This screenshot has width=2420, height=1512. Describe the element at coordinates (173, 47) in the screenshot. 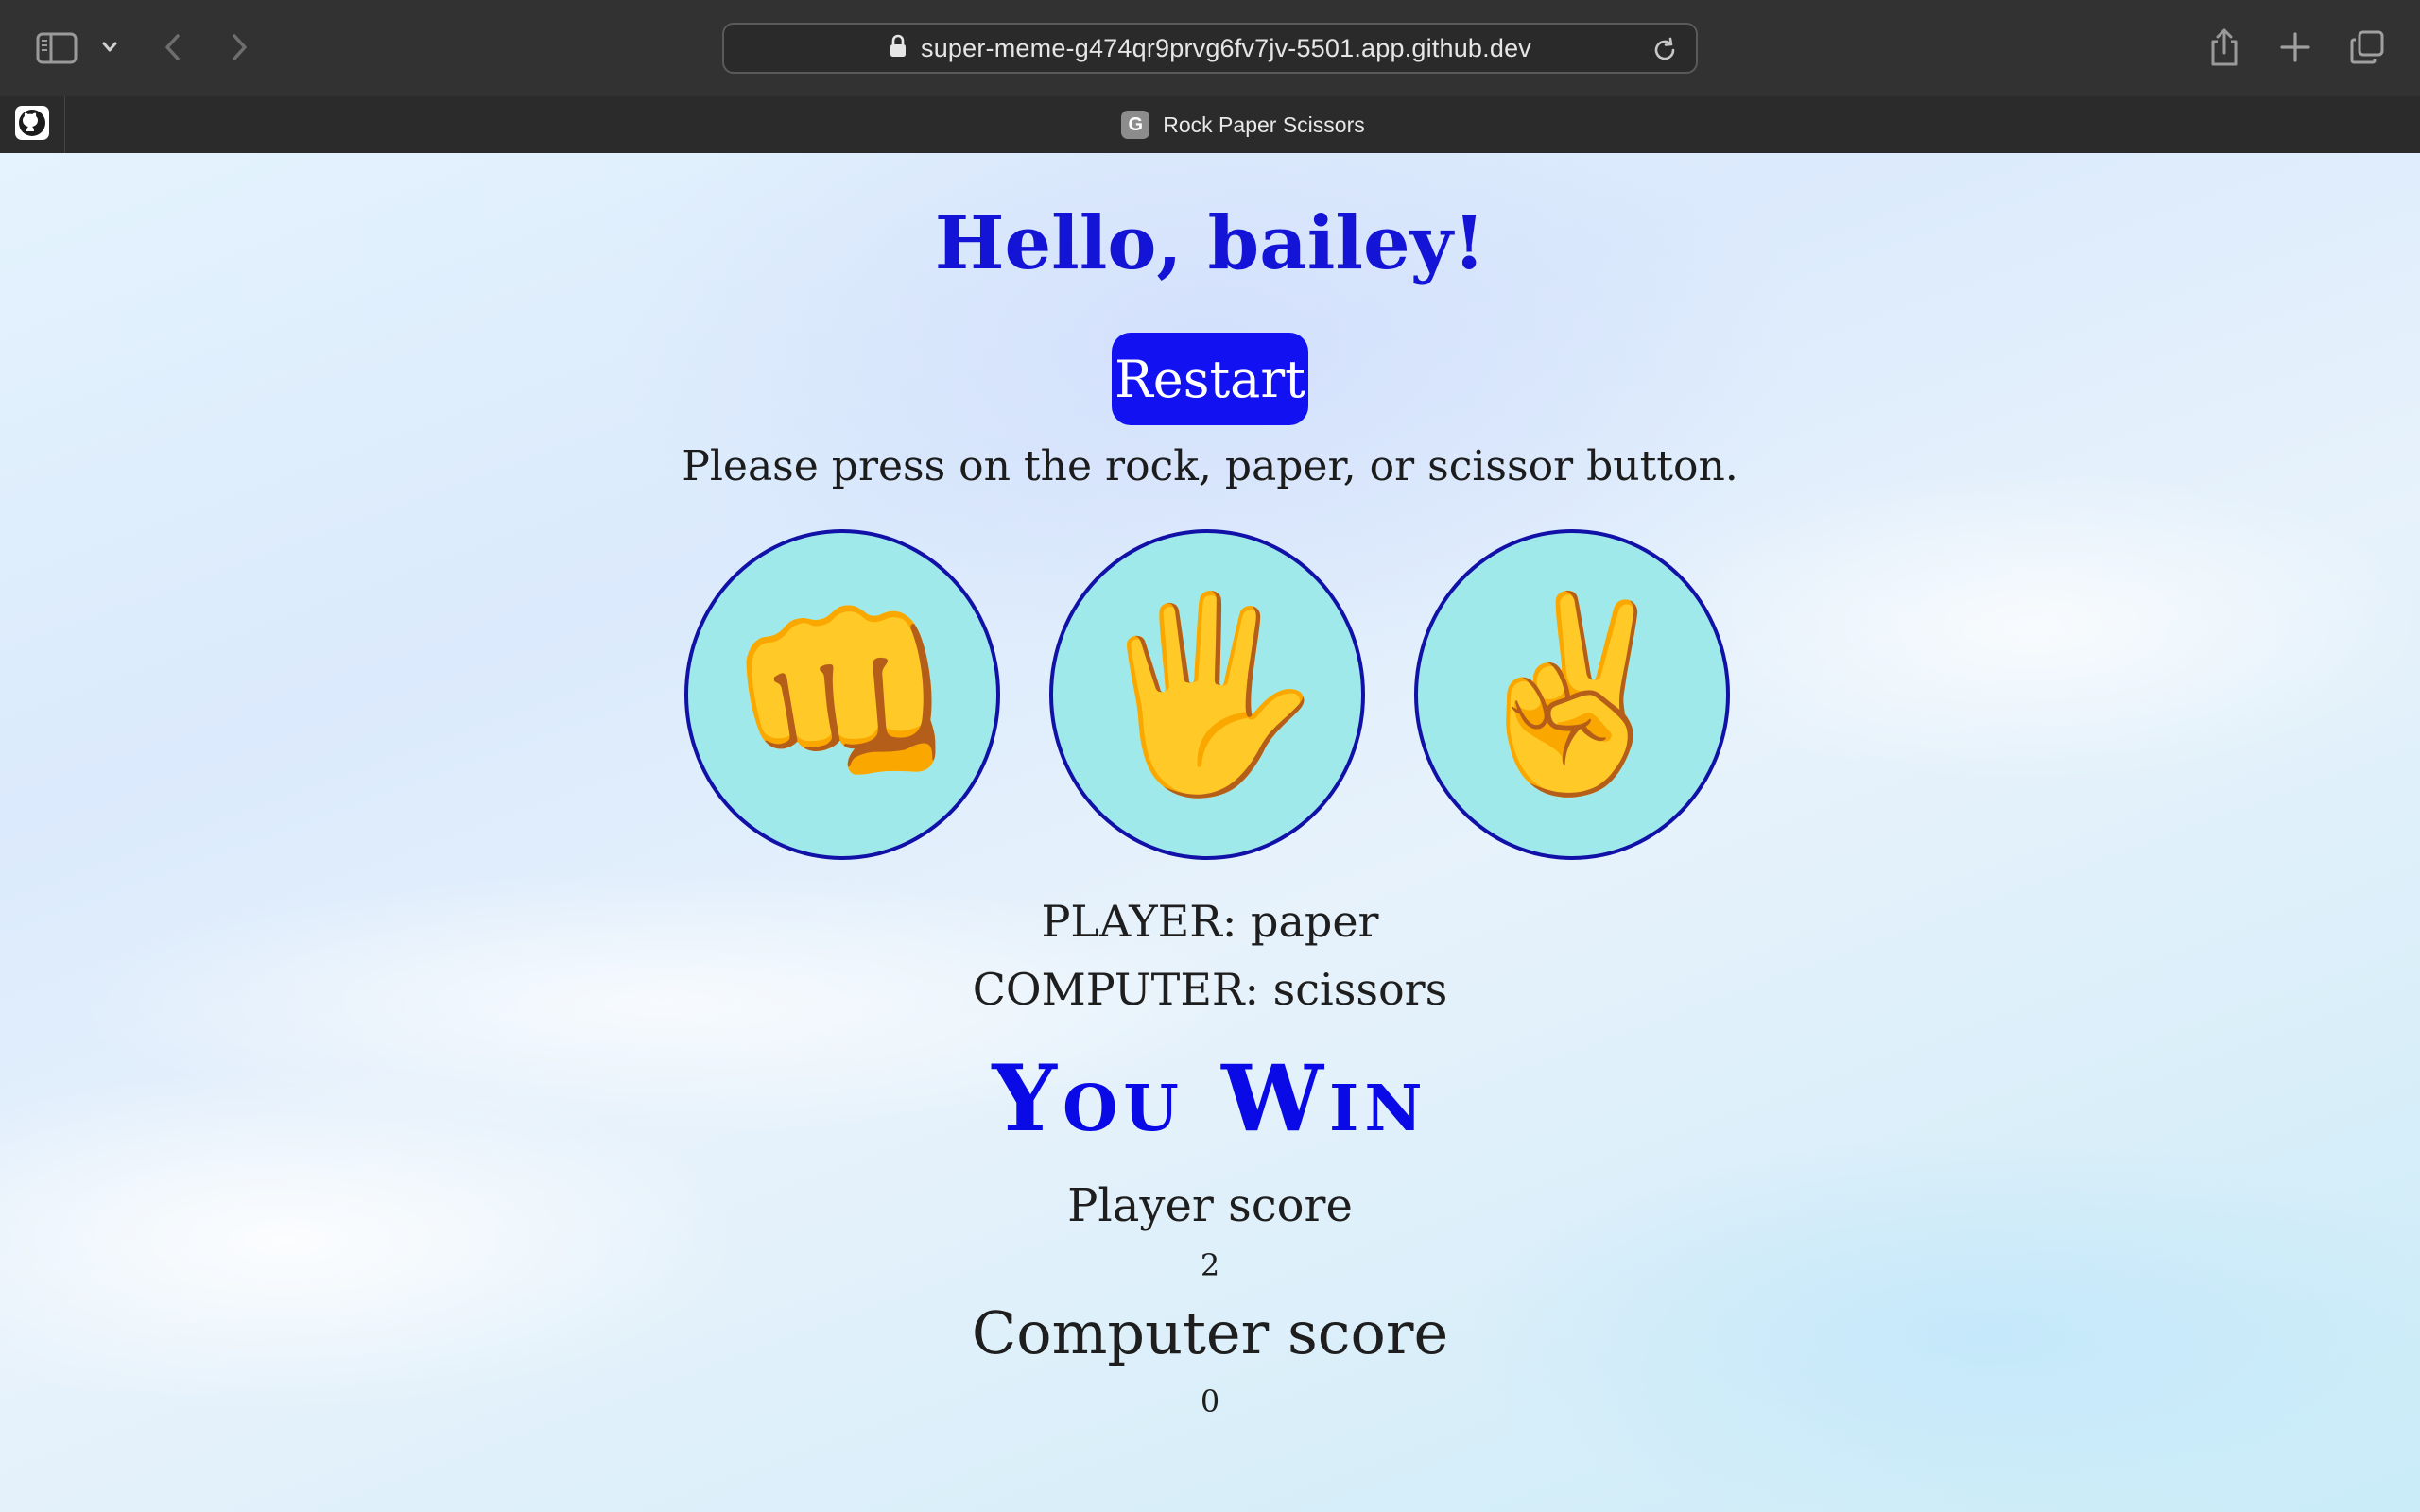

I see `back-icon` at that location.